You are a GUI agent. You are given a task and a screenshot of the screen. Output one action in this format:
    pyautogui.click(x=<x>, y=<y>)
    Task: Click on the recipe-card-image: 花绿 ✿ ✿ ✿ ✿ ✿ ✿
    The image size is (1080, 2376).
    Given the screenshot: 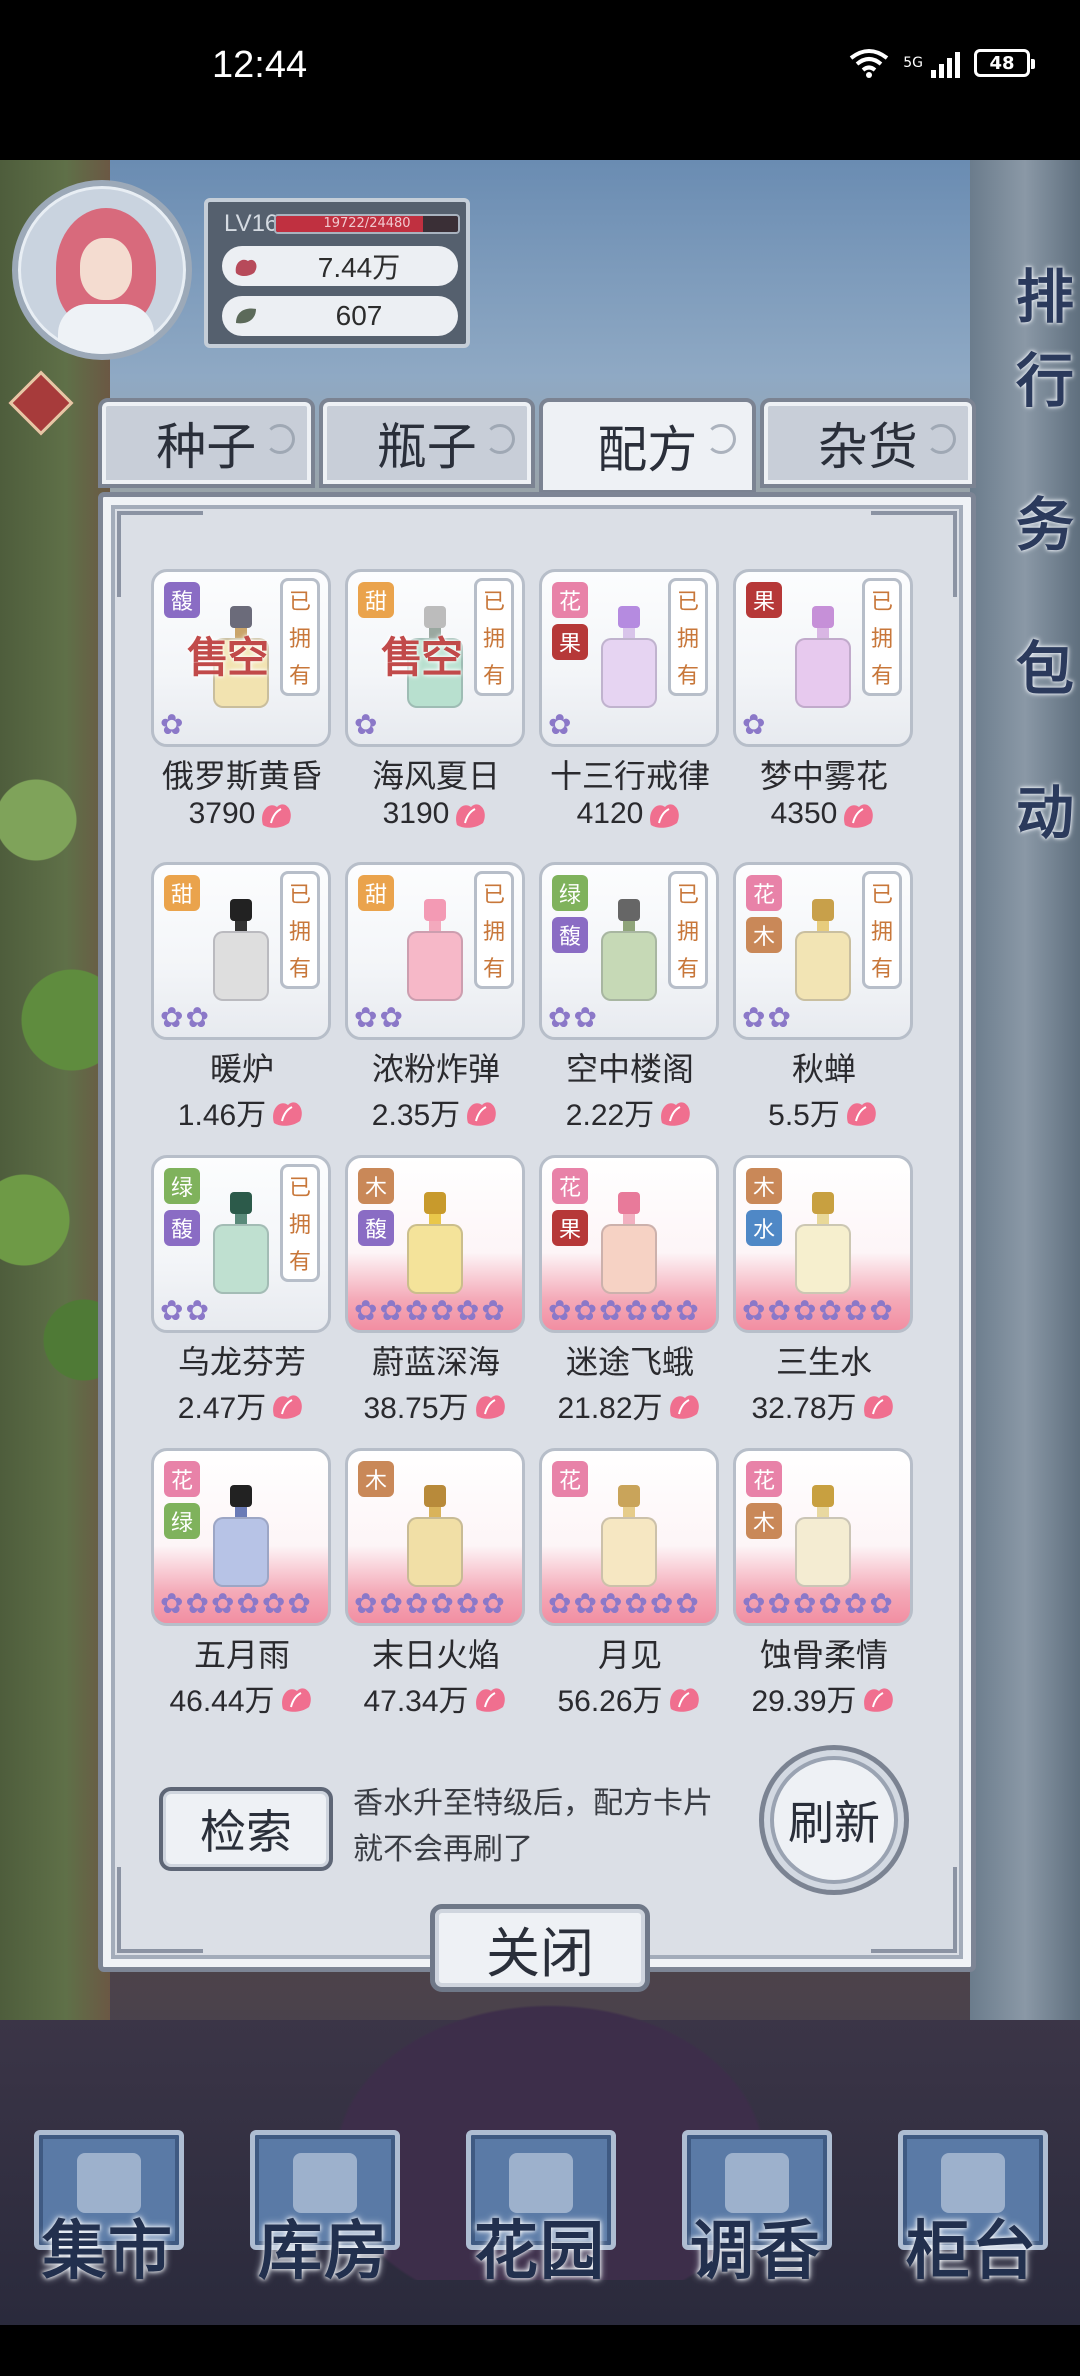 What is the action you would take?
    pyautogui.click(x=241, y=1537)
    